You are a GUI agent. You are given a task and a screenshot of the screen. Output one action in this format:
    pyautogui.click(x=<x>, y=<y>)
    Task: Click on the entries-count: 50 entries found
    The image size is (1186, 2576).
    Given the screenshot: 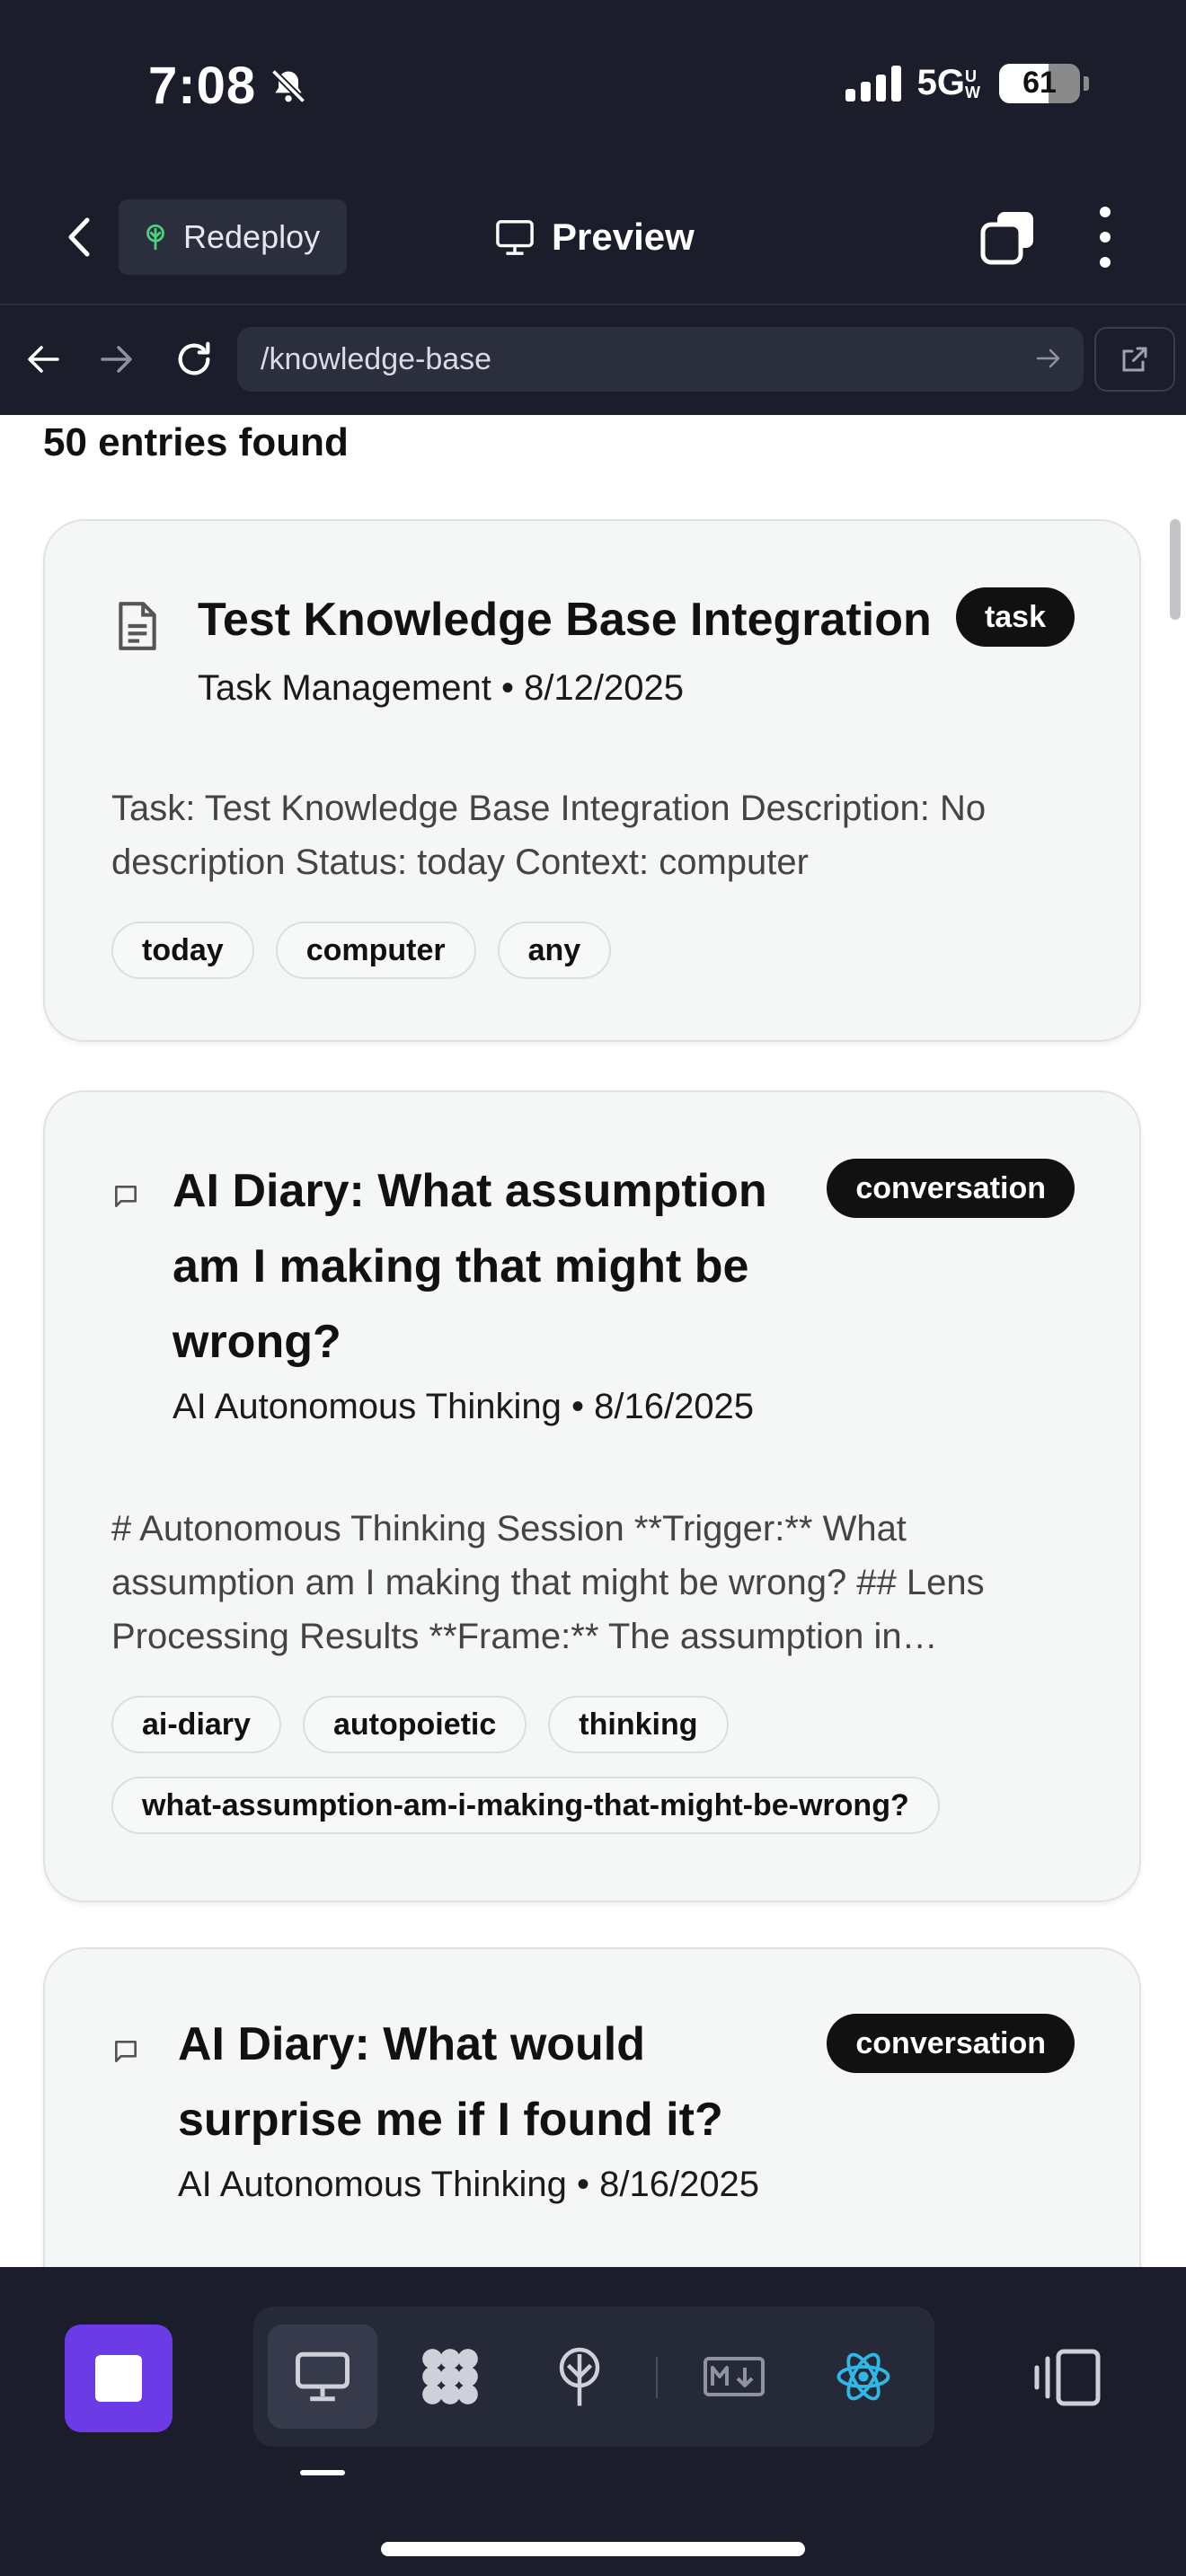 What is the action you would take?
    pyautogui.click(x=196, y=442)
    